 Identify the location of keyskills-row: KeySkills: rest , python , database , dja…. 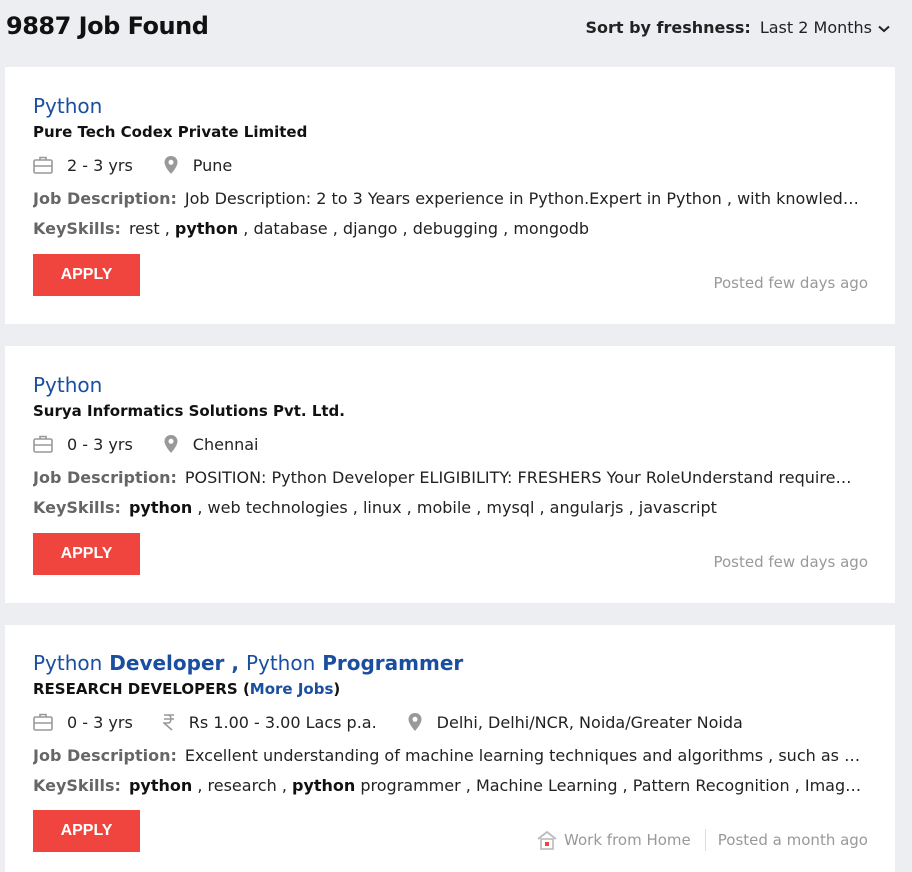
(311, 228).